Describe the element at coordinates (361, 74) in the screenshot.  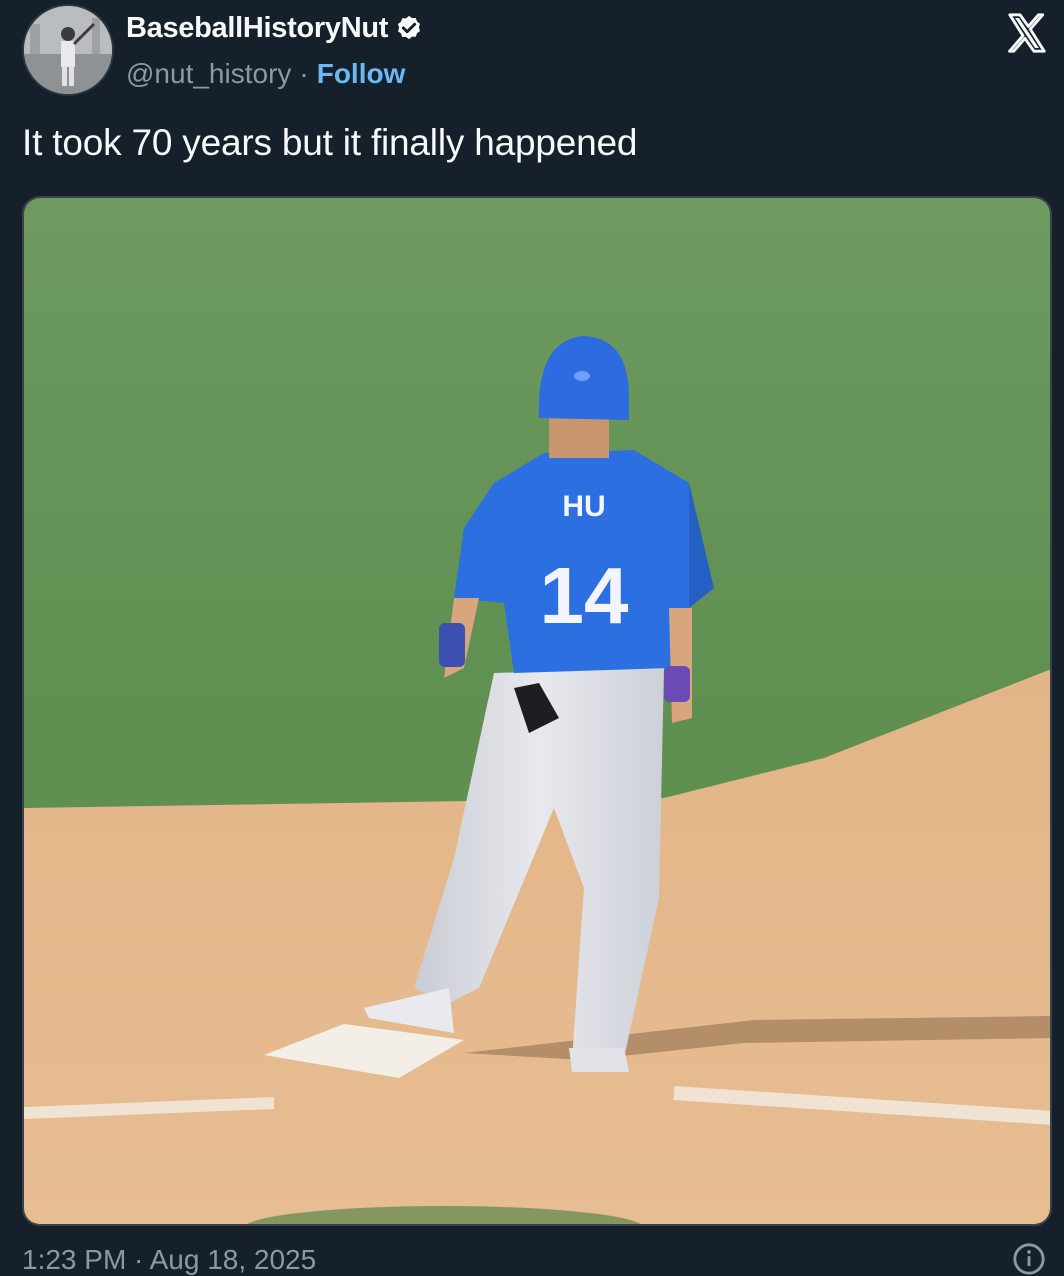
I see `follow-button: Follow` at that location.